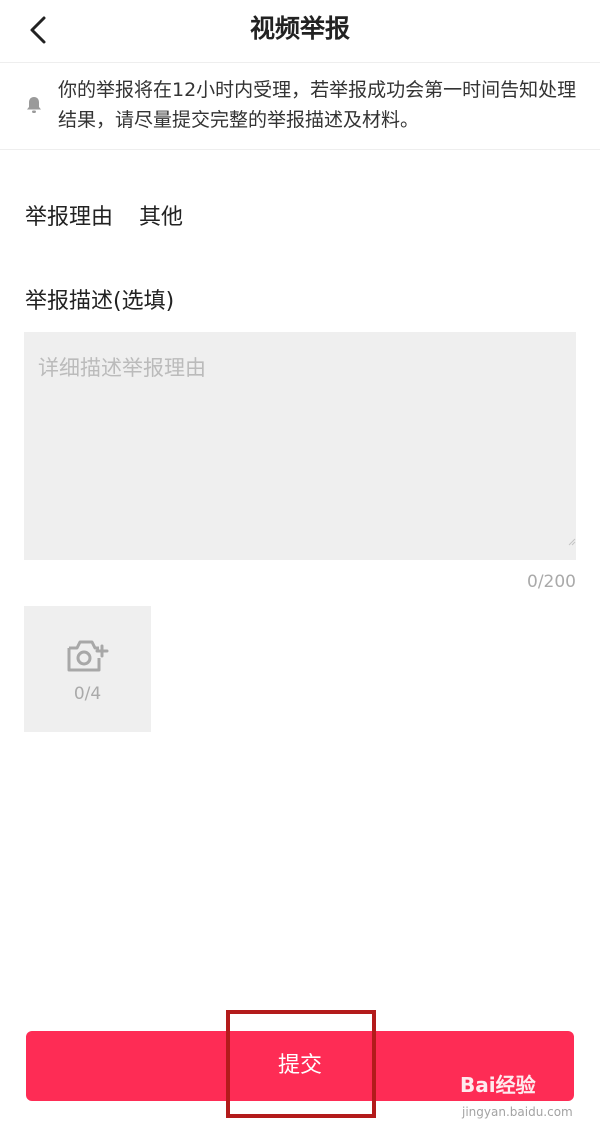 The height and width of the screenshot is (1130, 600). I want to click on header: 视频举报, so click(300, 31).